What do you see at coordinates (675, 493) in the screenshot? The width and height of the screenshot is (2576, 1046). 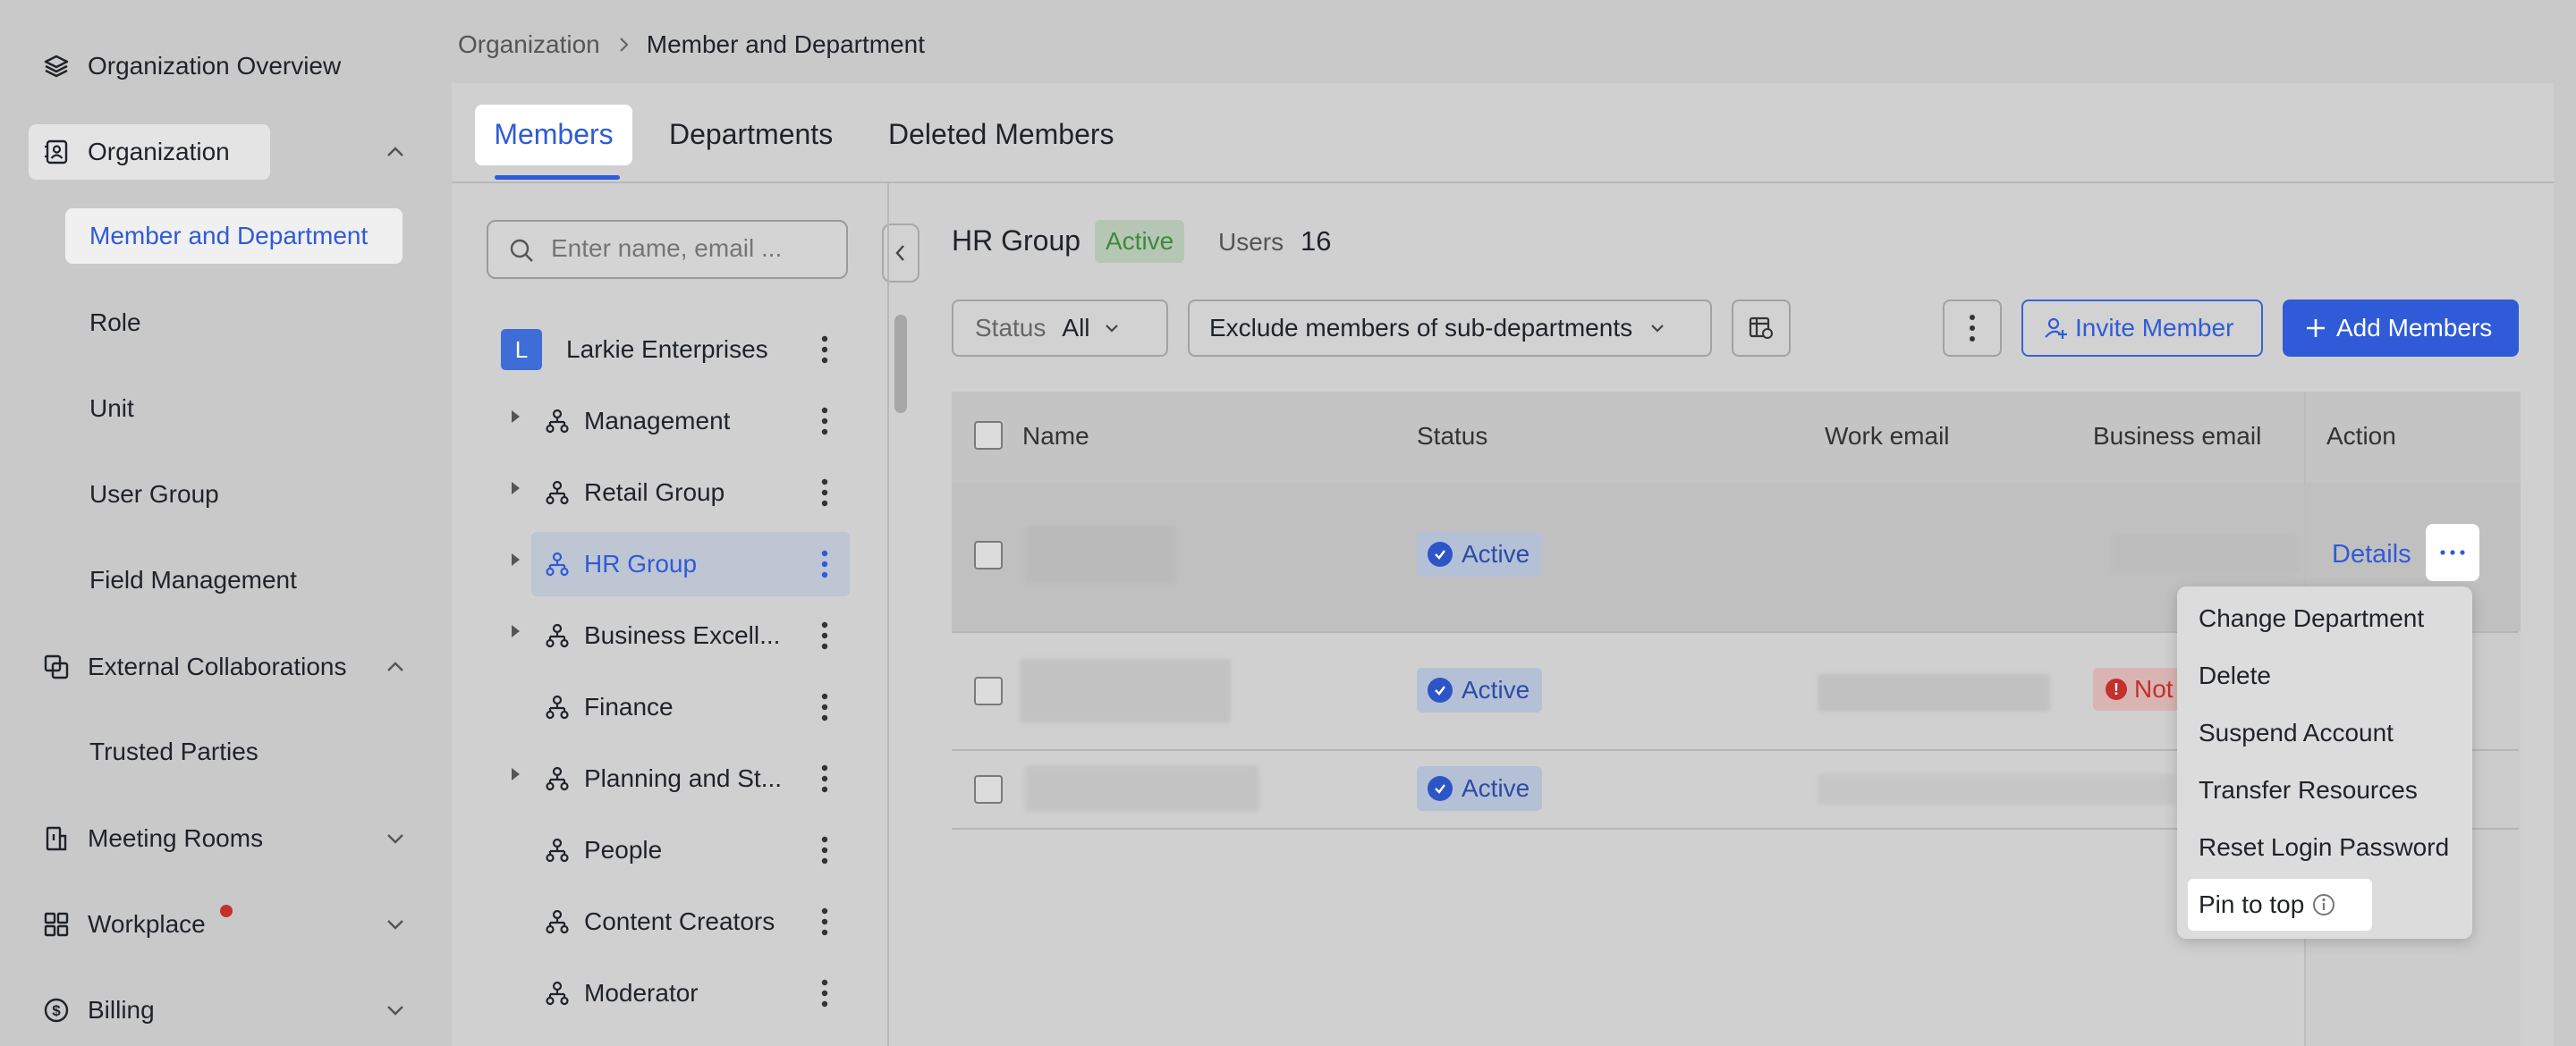 I see `tree-item: Retail Group` at bounding box center [675, 493].